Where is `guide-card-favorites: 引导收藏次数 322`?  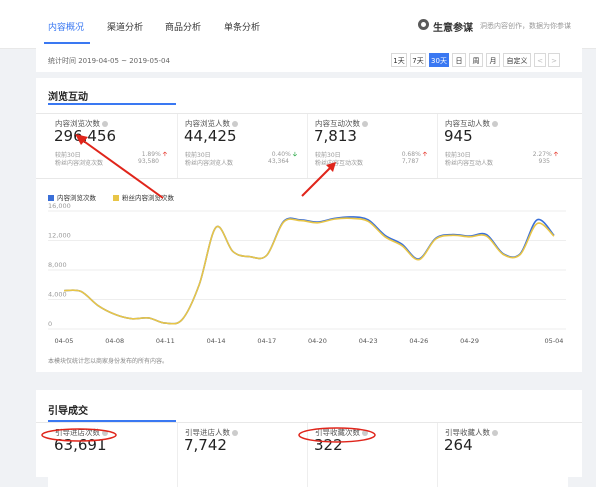
guide-card-favorites: 引导收藏次数 322 is located at coordinates (373, 455).